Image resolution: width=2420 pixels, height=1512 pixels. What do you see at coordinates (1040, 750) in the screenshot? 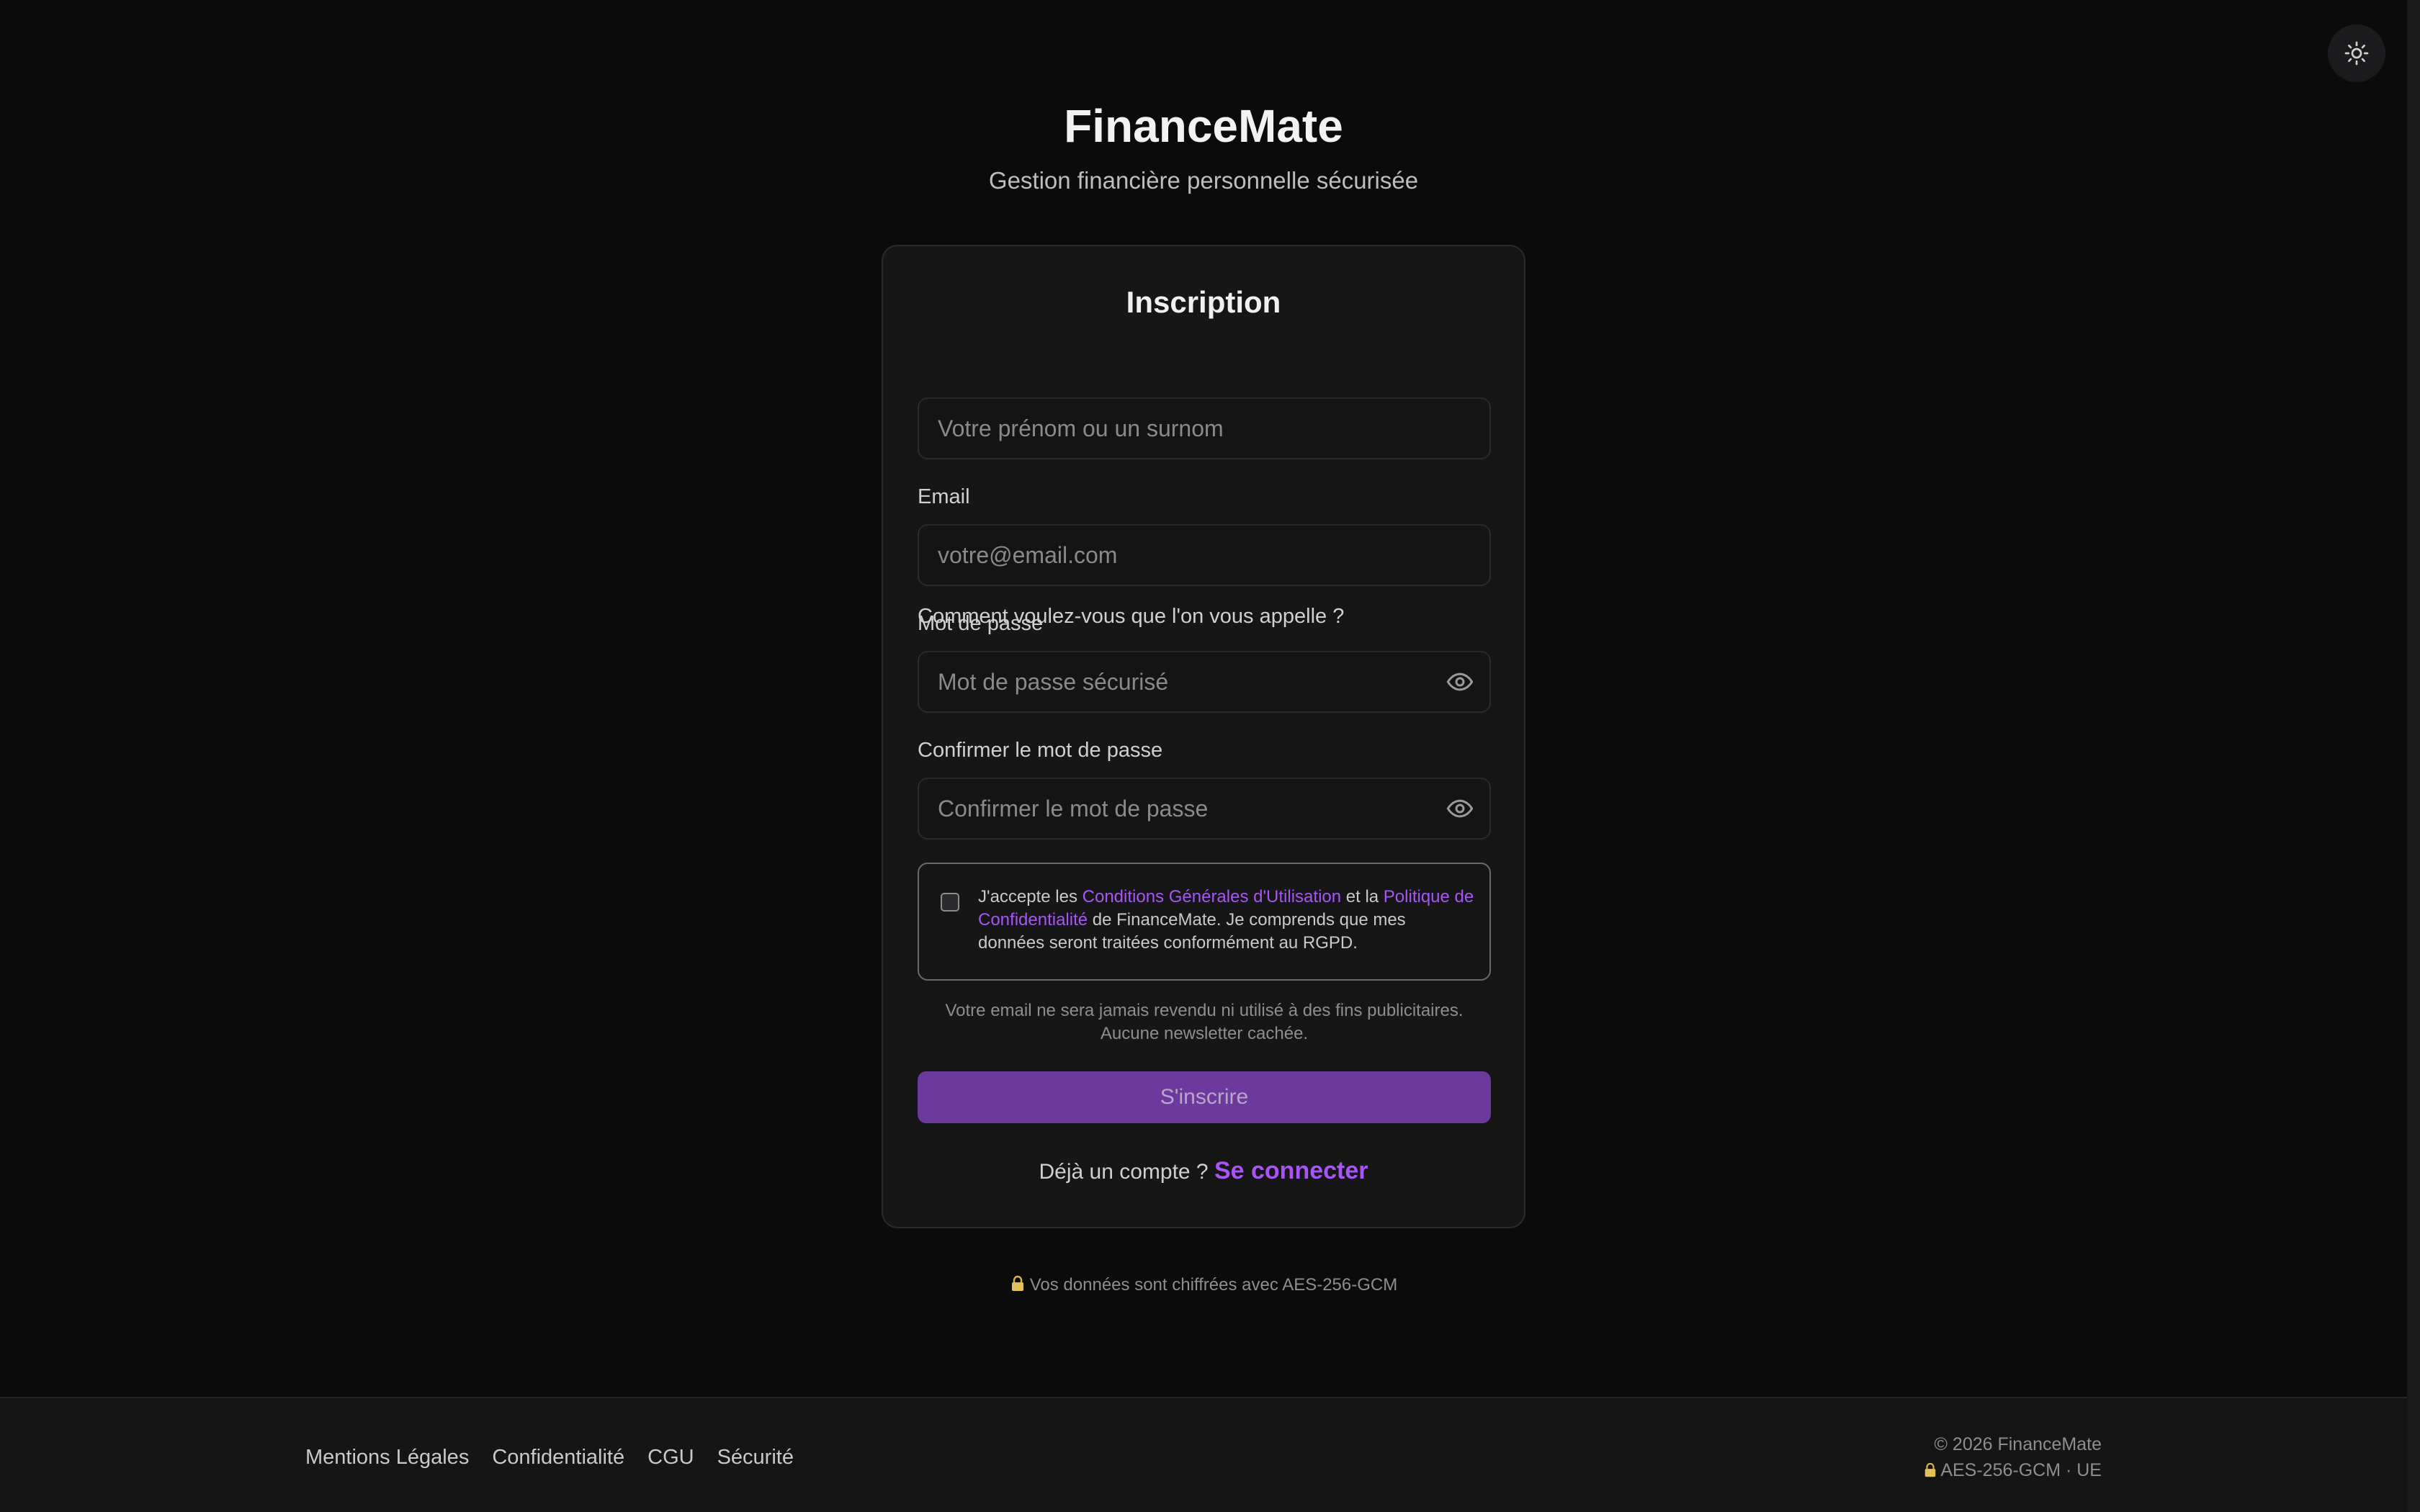
I see `confirm-password-label: Confirmer le mot de passe` at bounding box center [1040, 750].